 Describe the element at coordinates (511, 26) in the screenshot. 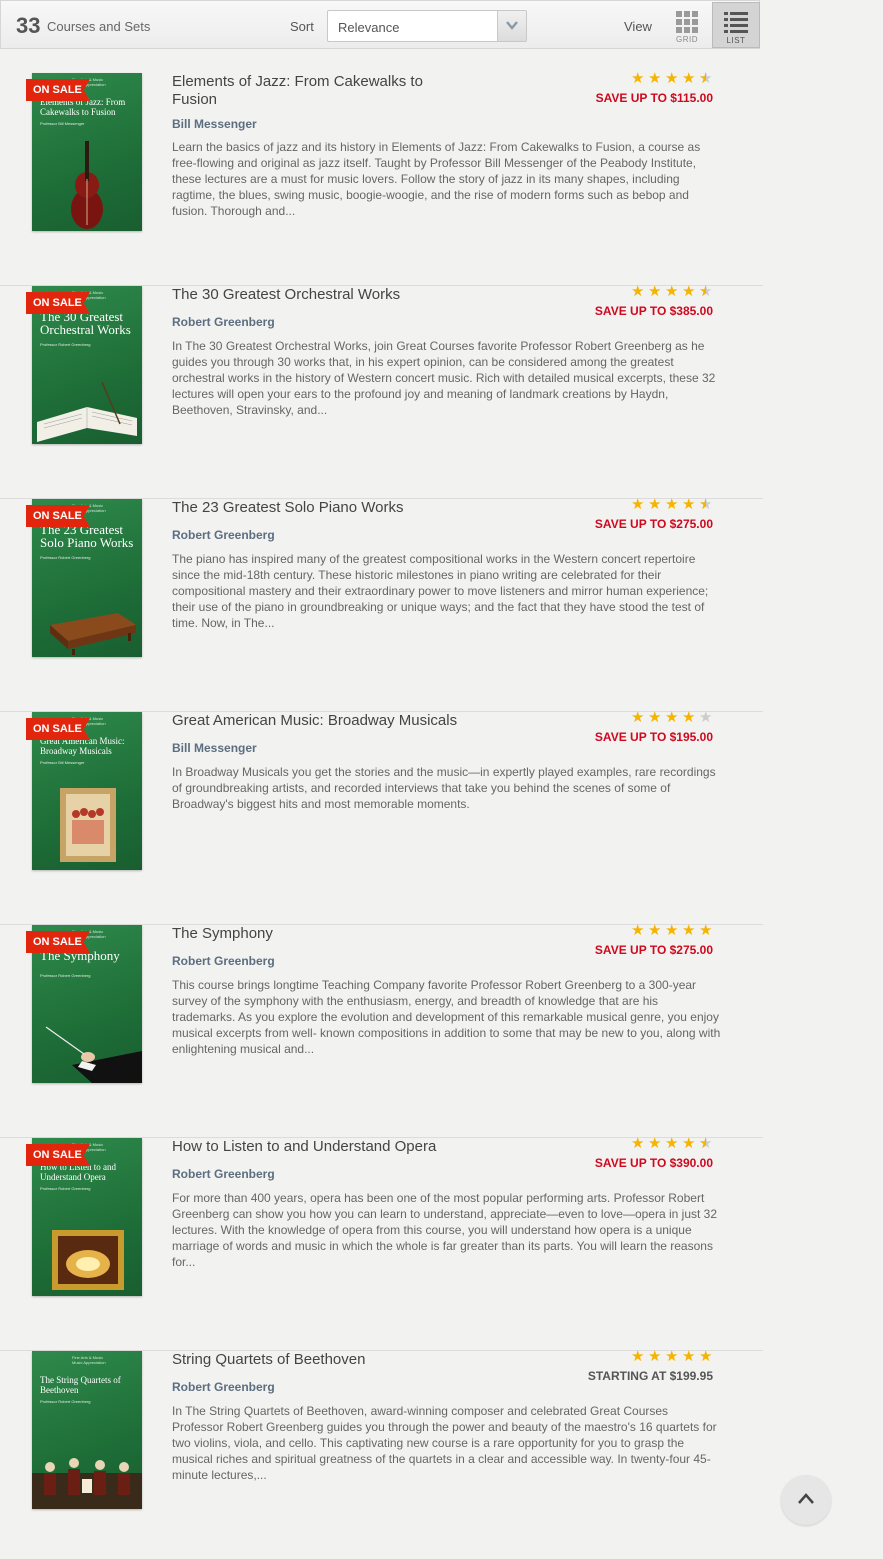

I see `chevron-down-icon` at that location.